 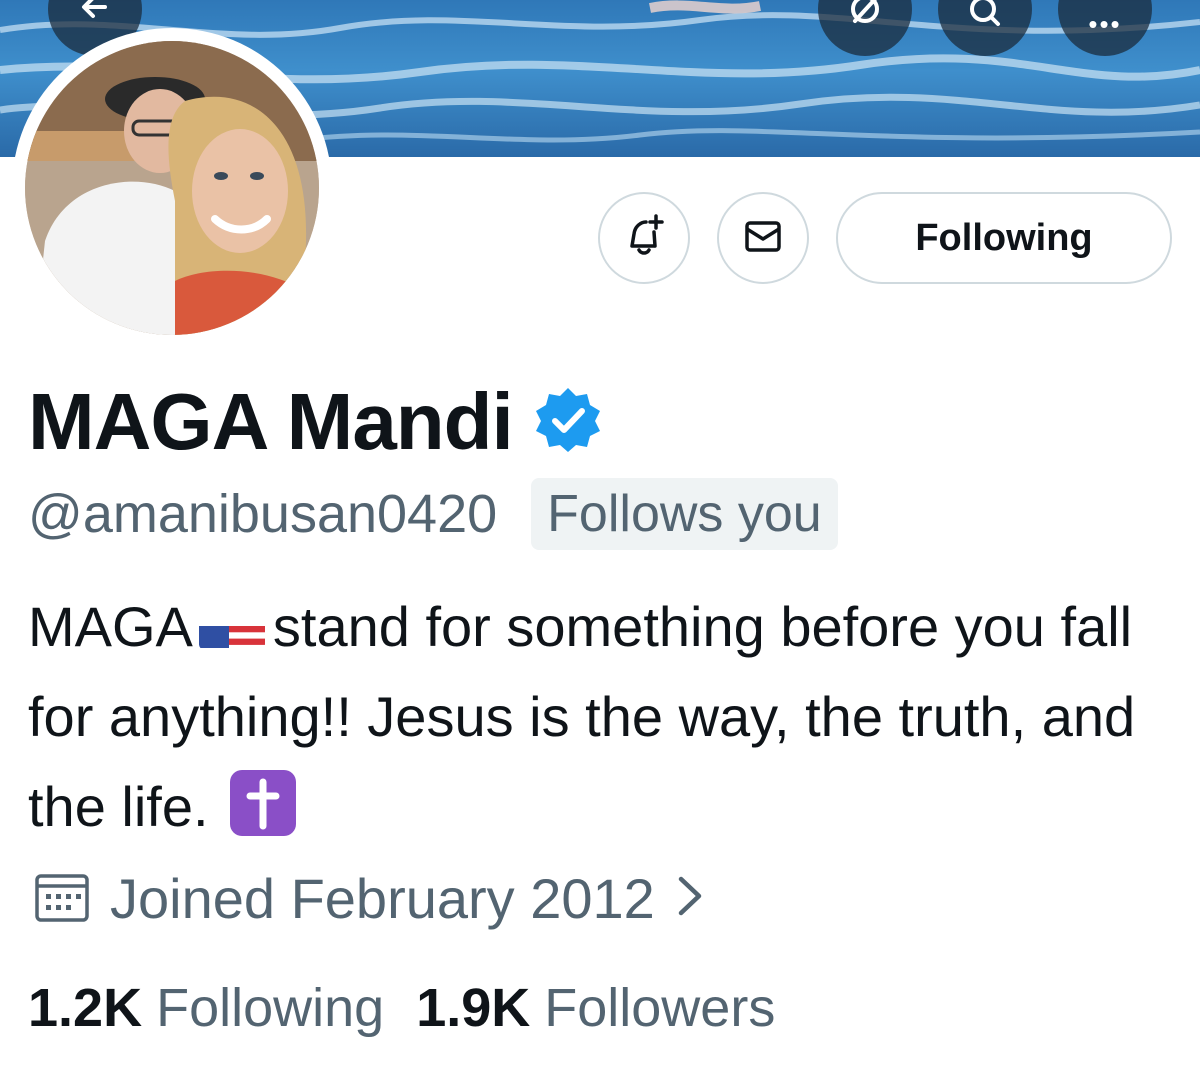 What do you see at coordinates (985, 16) in the screenshot?
I see `search-icon` at bounding box center [985, 16].